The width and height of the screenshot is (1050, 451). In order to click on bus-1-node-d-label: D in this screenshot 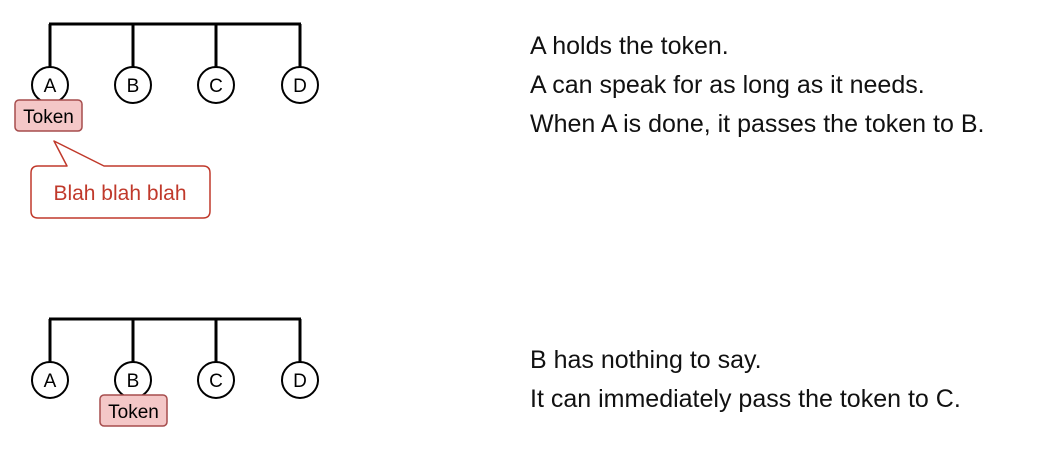, I will do `click(300, 86)`.